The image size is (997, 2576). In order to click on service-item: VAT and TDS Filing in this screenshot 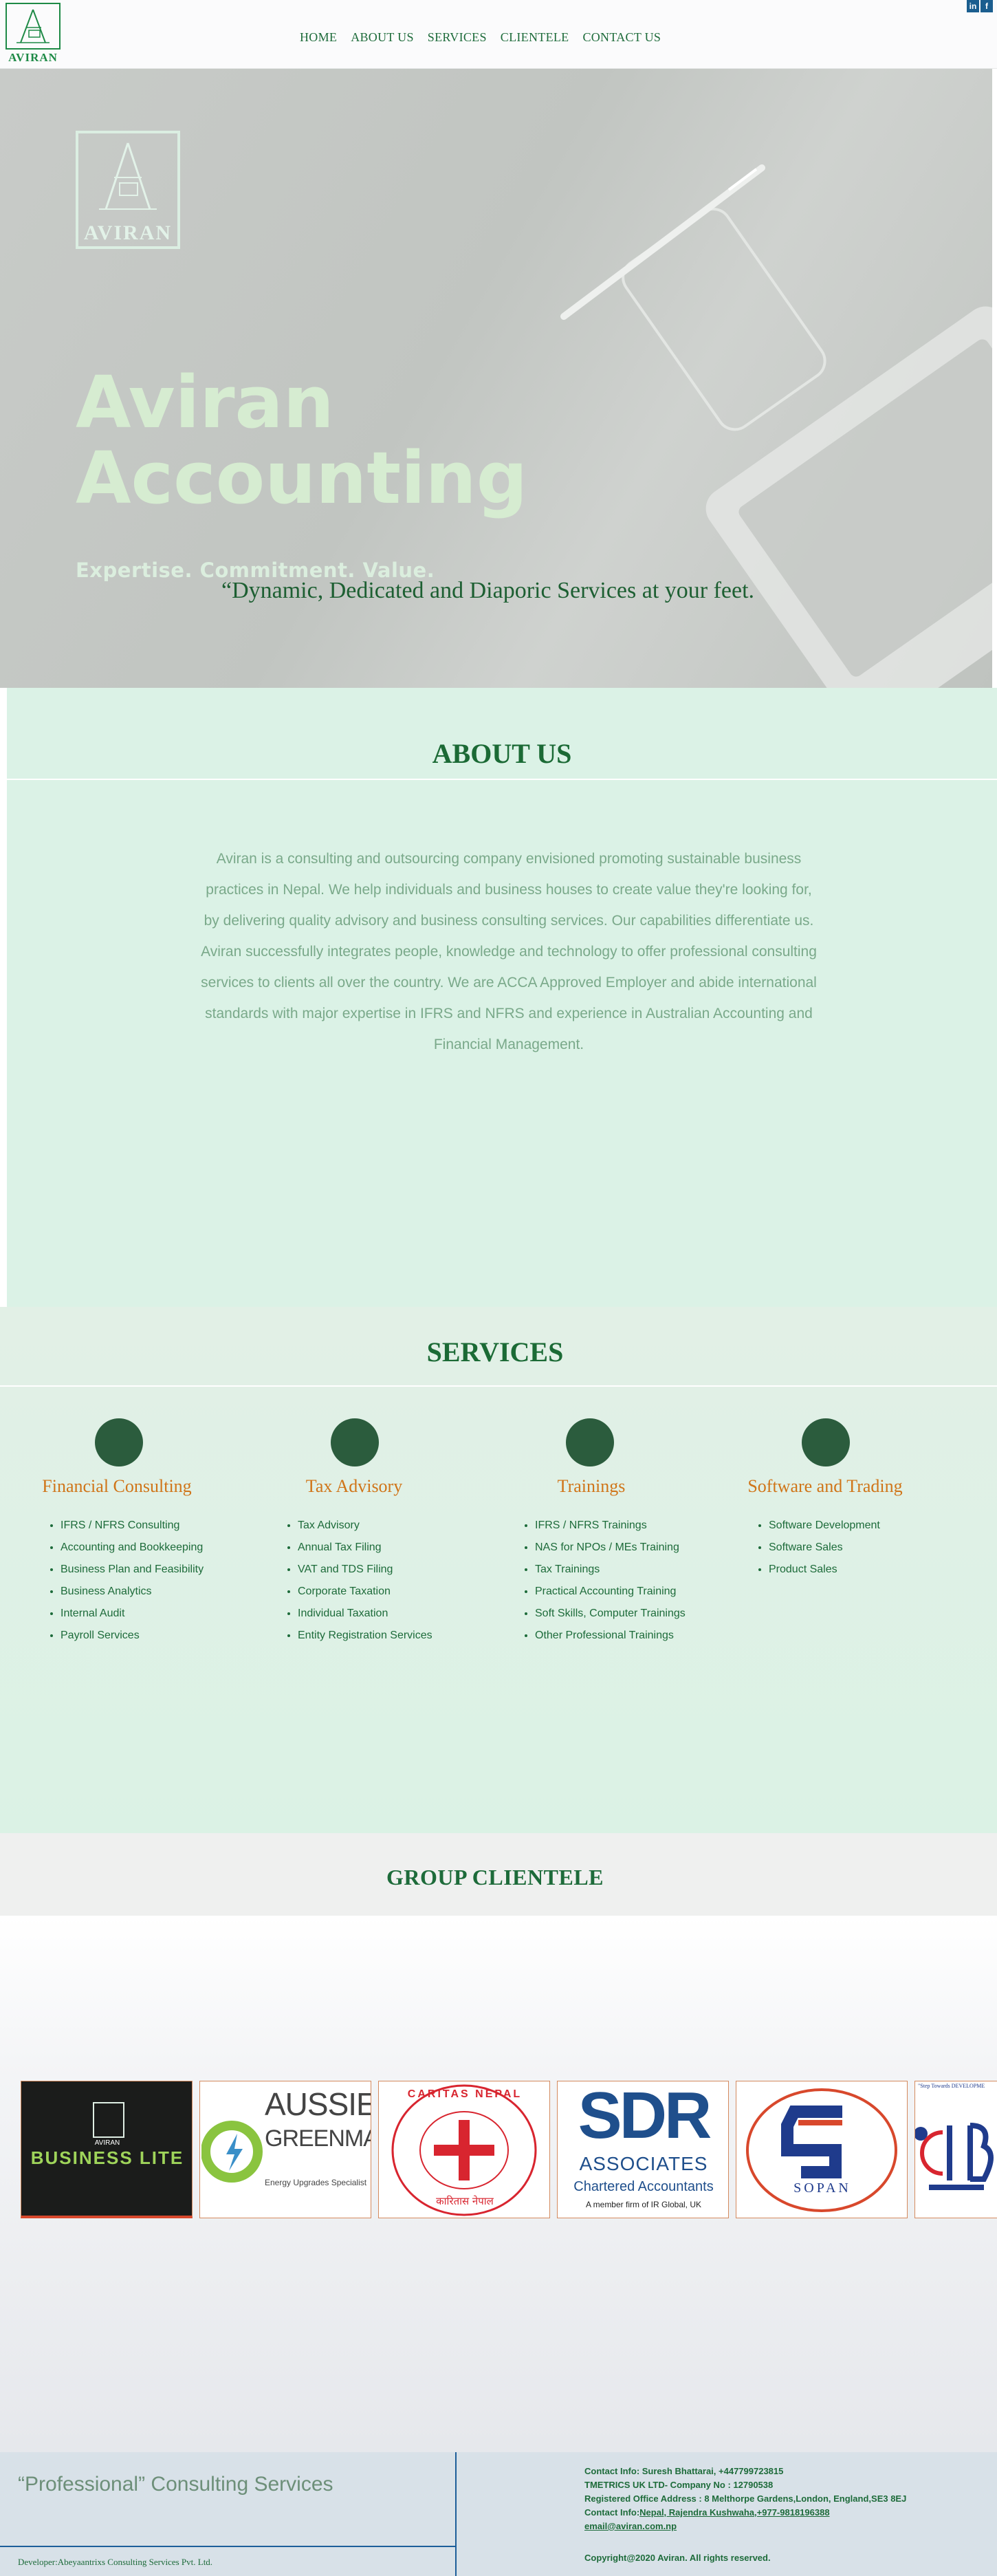, I will do `click(365, 1570)`.